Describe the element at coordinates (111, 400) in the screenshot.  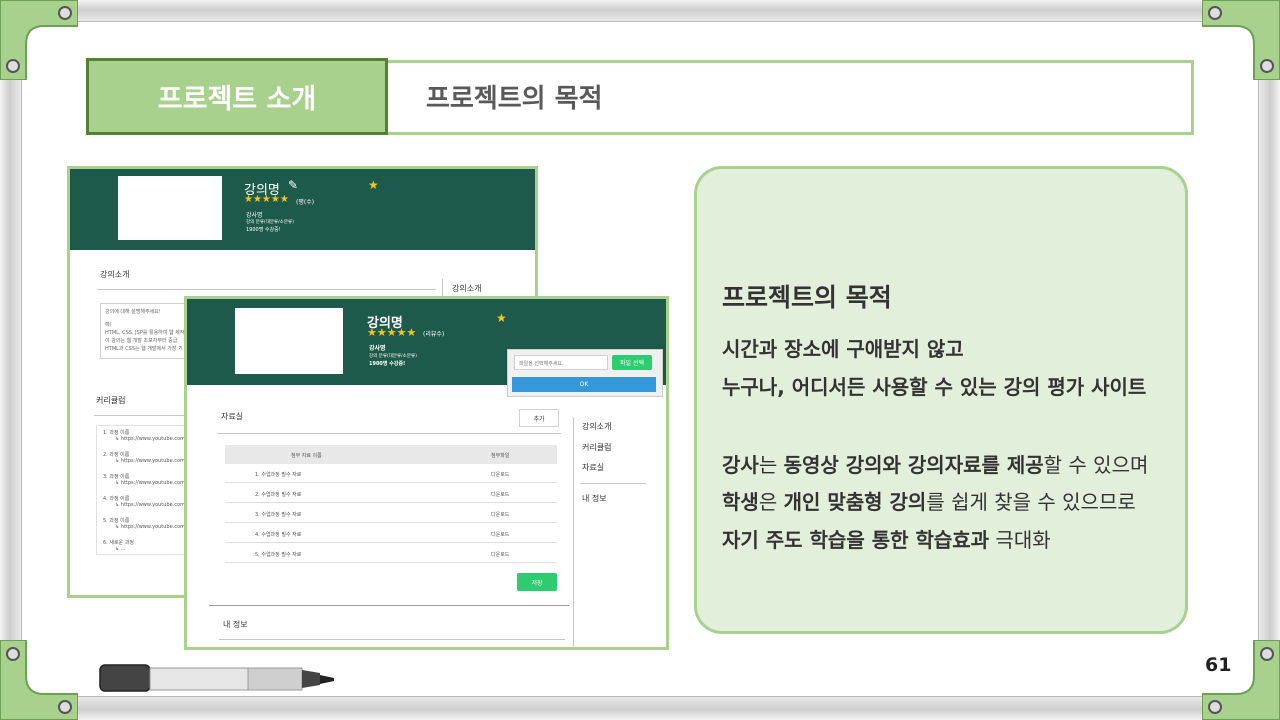
I see `section-title-curriculum: 커리큘럼` at that location.